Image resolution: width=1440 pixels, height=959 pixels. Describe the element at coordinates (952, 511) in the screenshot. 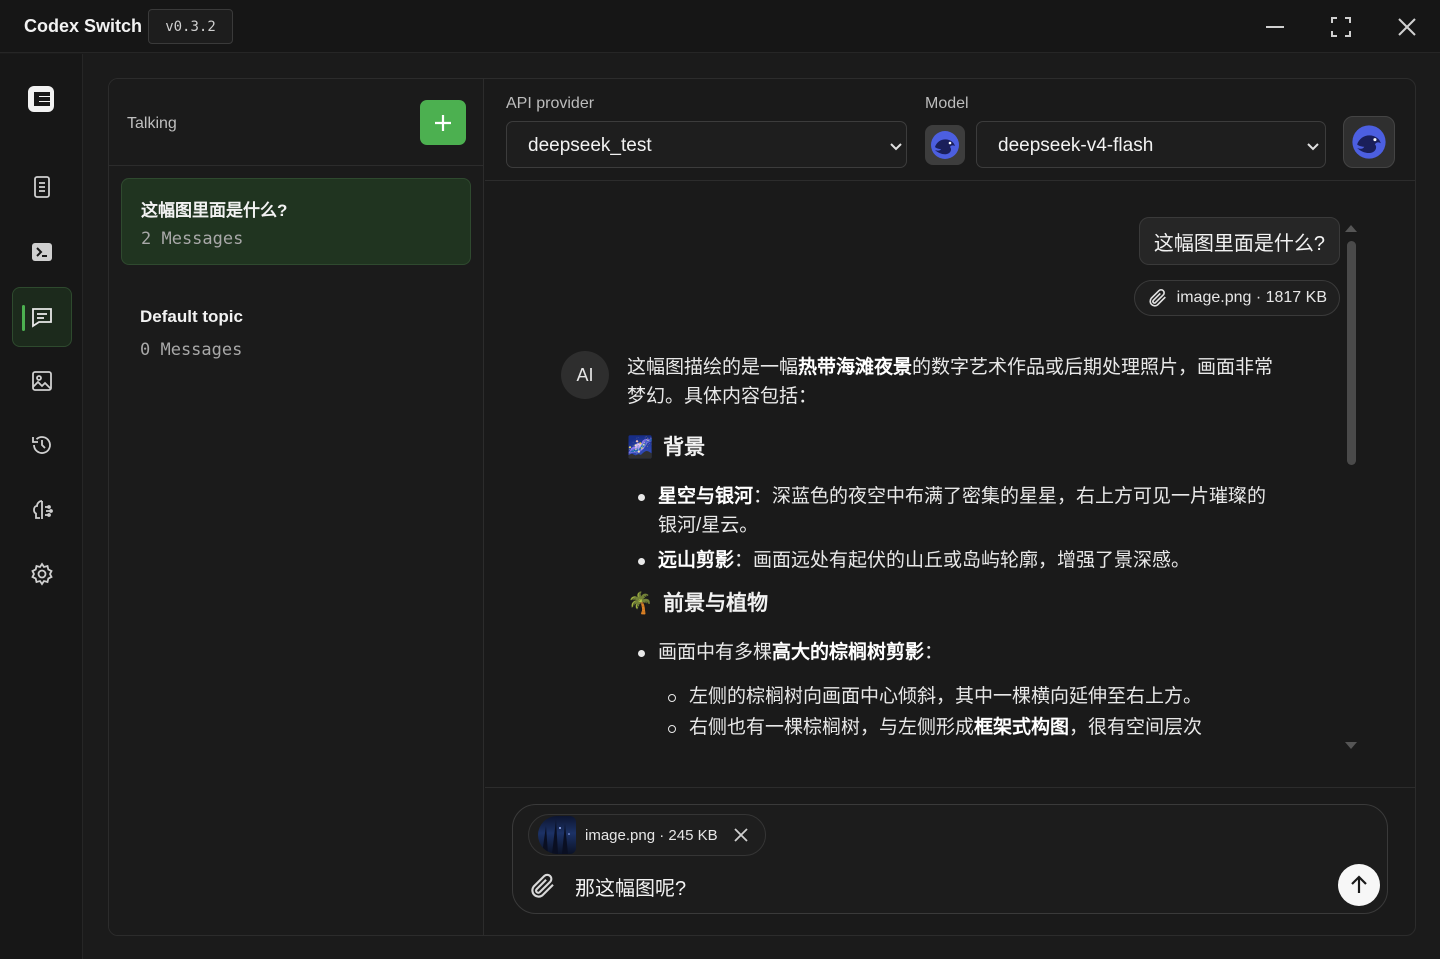

I see `list-item: 星空与银河：深蓝色的夜空中布满了密集的星星，右上方可见一片璀璨的银河/星云。` at that location.